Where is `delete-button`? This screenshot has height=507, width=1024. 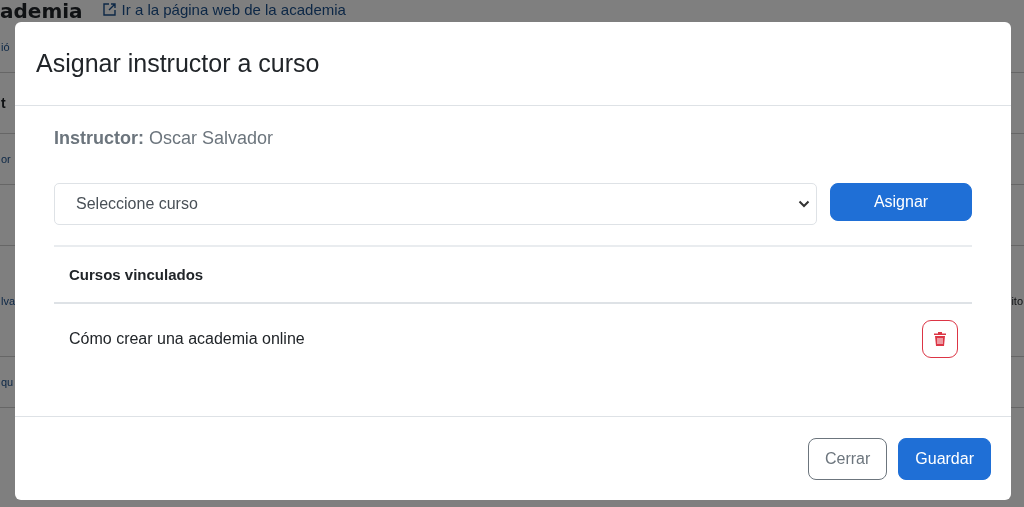 delete-button is located at coordinates (940, 339).